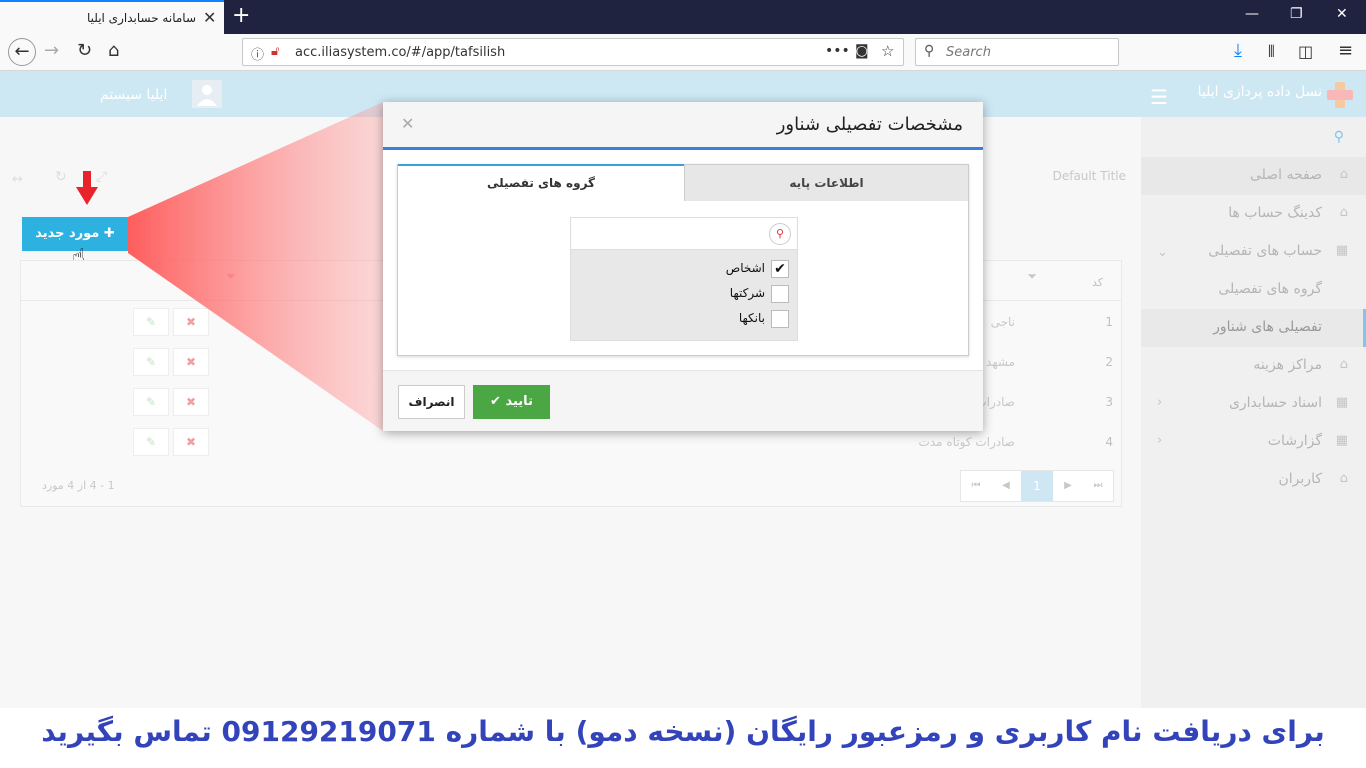  I want to click on url-text: acc.iliasystem.co/#/app/tafsilish, so click(400, 52).